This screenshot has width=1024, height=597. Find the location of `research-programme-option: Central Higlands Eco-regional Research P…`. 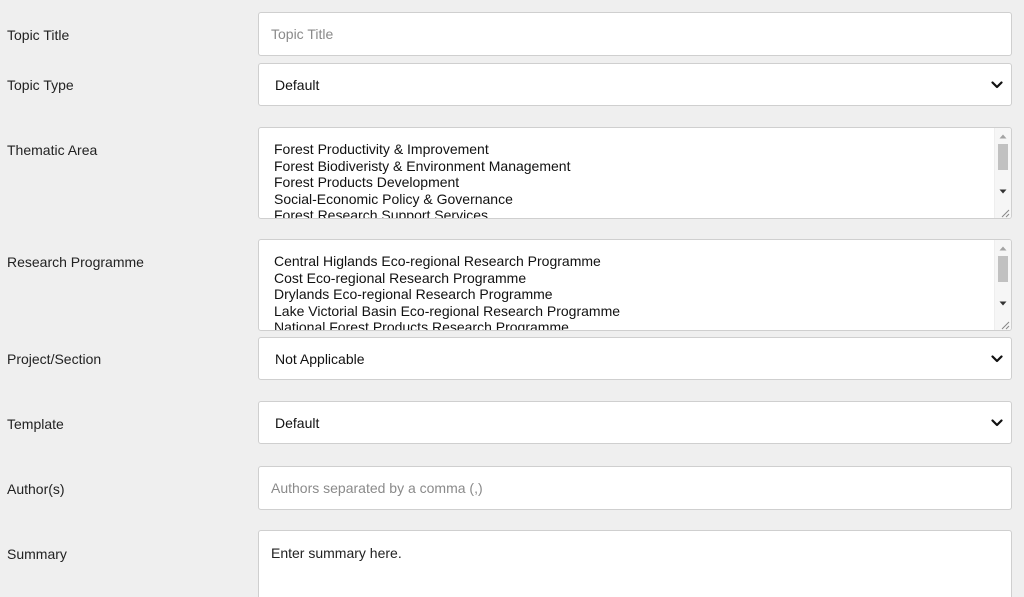

research-programme-option: Central Higlands Eco-regional Research P… is located at coordinates (632, 261).